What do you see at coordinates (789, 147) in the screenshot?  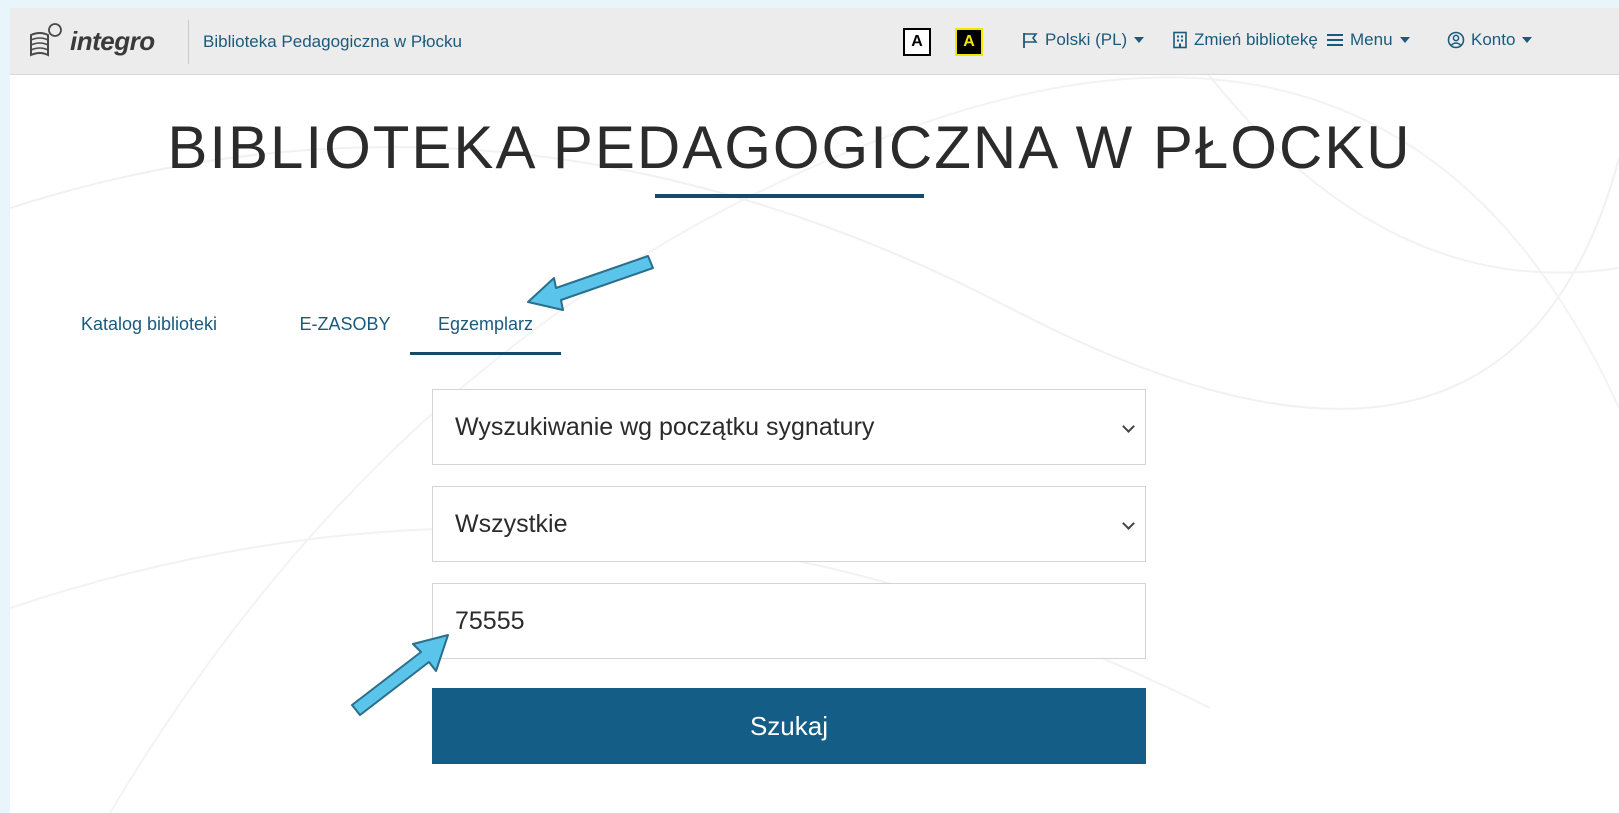 I see `page-title: BIBLIOTEKA PEDAGOGICZNA W PŁOCKU` at bounding box center [789, 147].